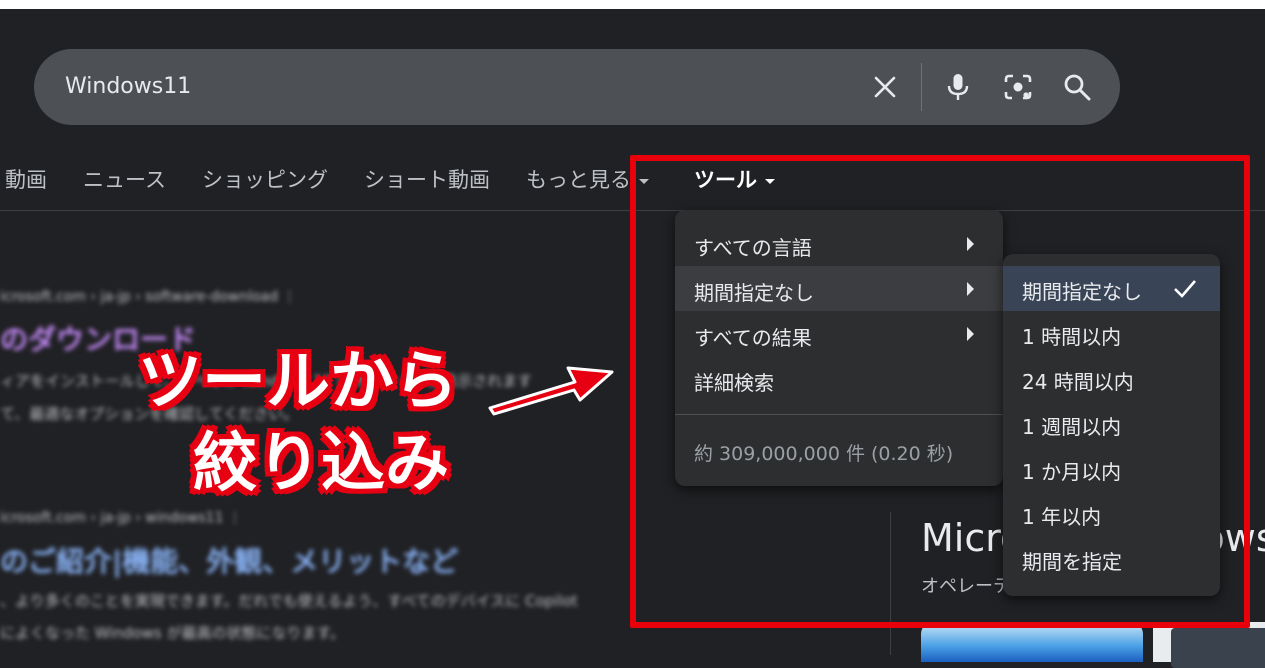 This screenshot has height=668, width=1265. I want to click on search-bar: Windows11, so click(577, 87).